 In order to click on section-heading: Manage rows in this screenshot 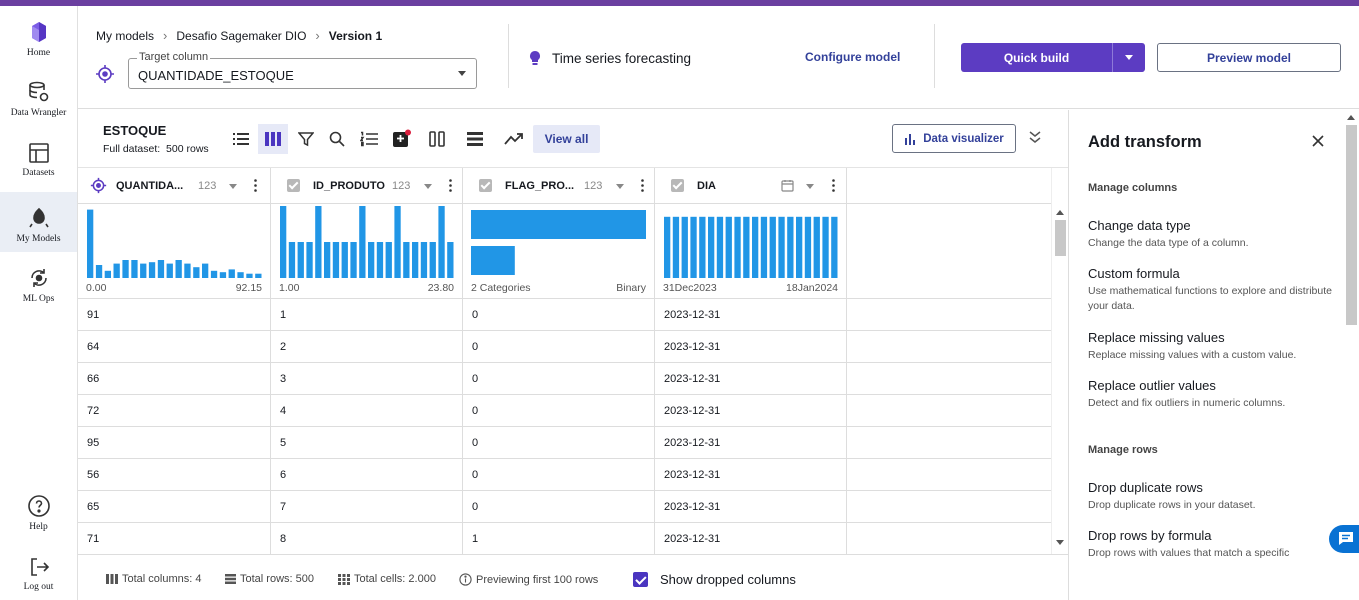, I will do `click(1123, 450)`.